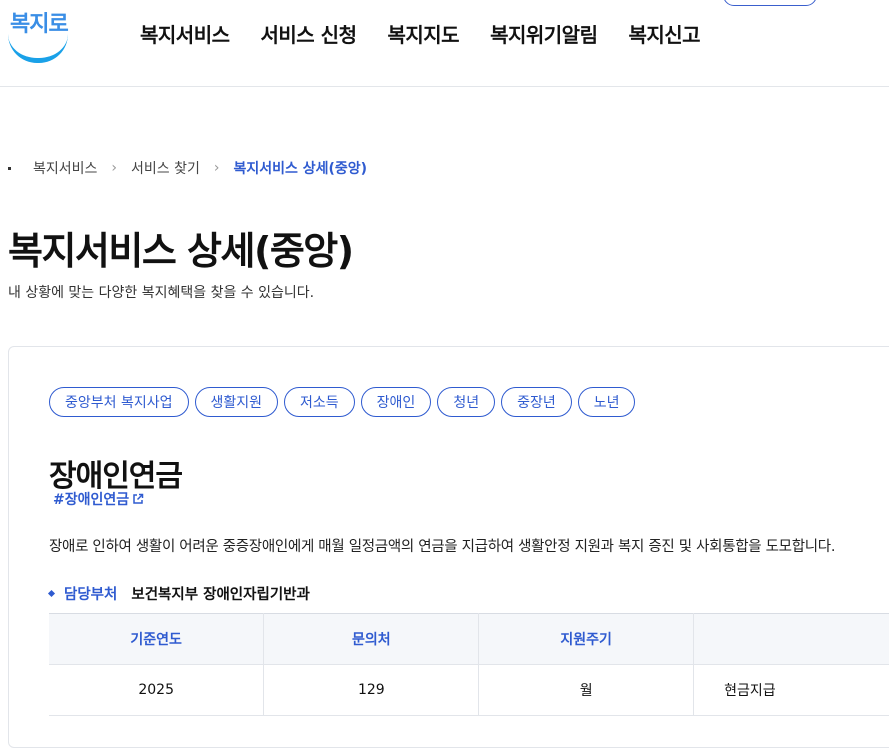  I want to click on department-label: 담당부처, so click(91, 595).